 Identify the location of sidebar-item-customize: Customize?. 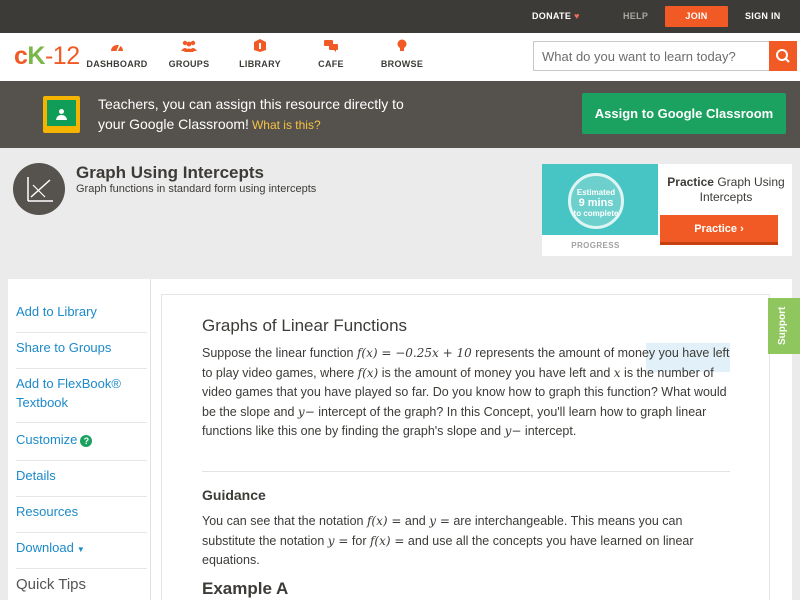
(81, 445).